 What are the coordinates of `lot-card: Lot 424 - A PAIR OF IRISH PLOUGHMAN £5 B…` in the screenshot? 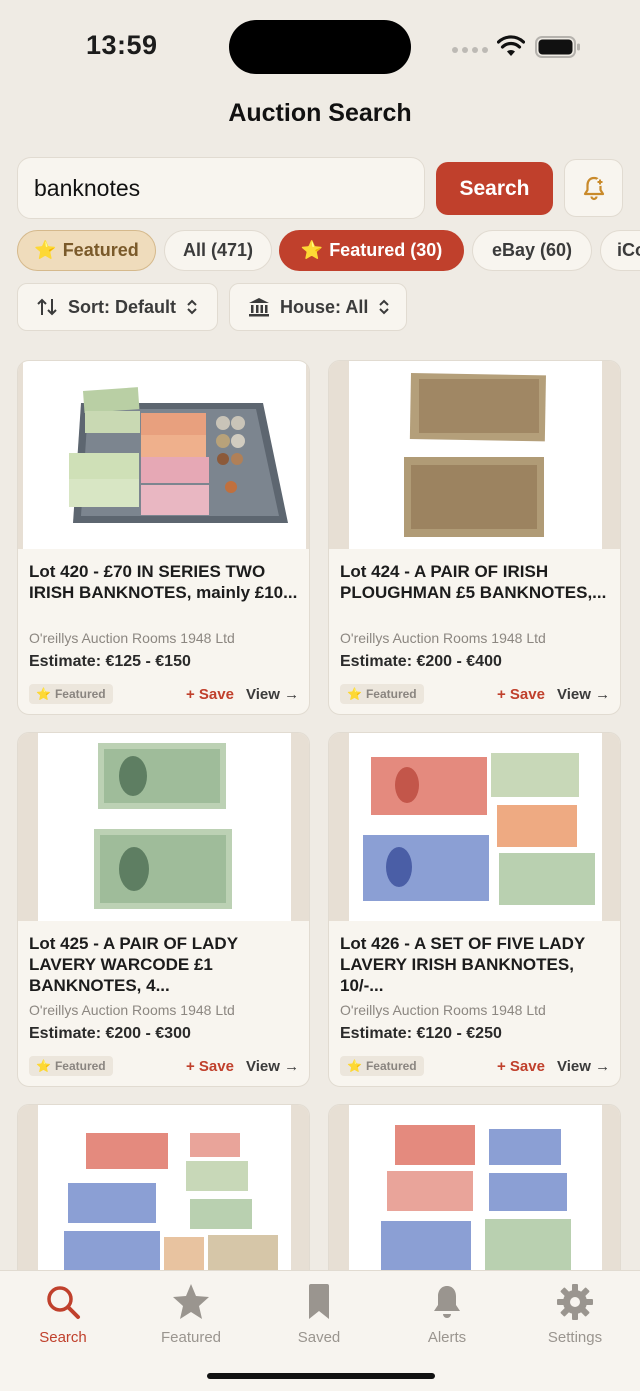 It's located at (474, 537).